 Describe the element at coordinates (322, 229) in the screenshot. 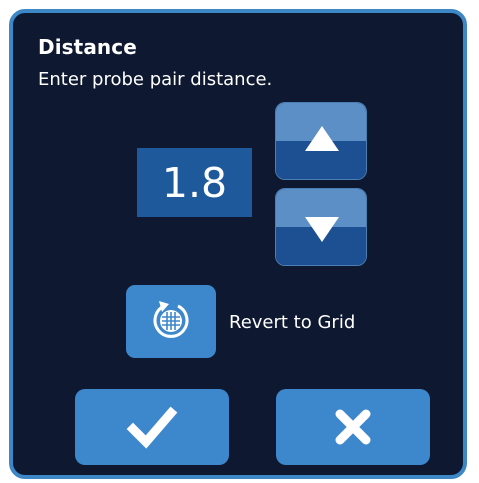

I see `triangle-down-icon` at that location.